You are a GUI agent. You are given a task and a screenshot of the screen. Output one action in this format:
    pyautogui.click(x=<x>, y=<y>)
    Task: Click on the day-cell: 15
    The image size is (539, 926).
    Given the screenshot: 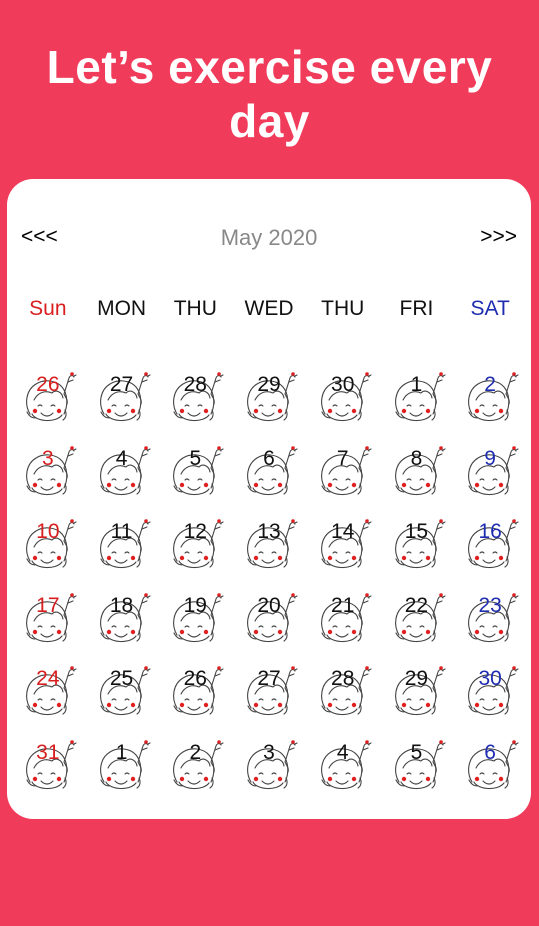 What is the action you would take?
    pyautogui.click(x=417, y=551)
    